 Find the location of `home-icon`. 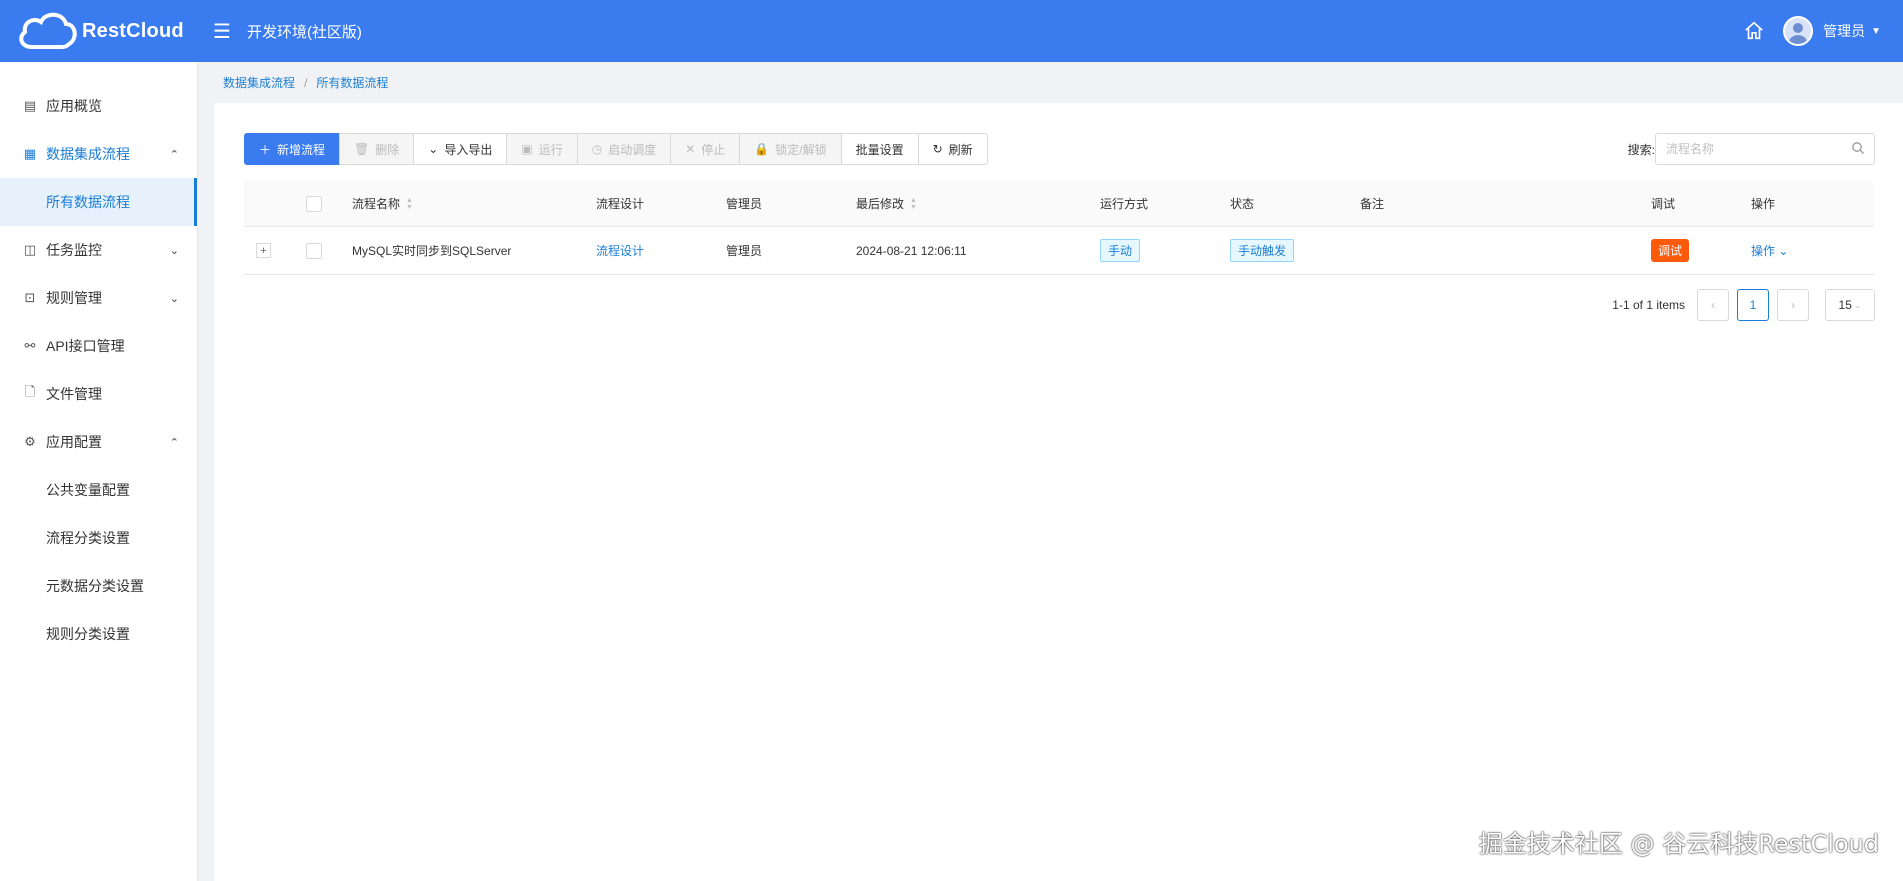

home-icon is located at coordinates (1754, 31).